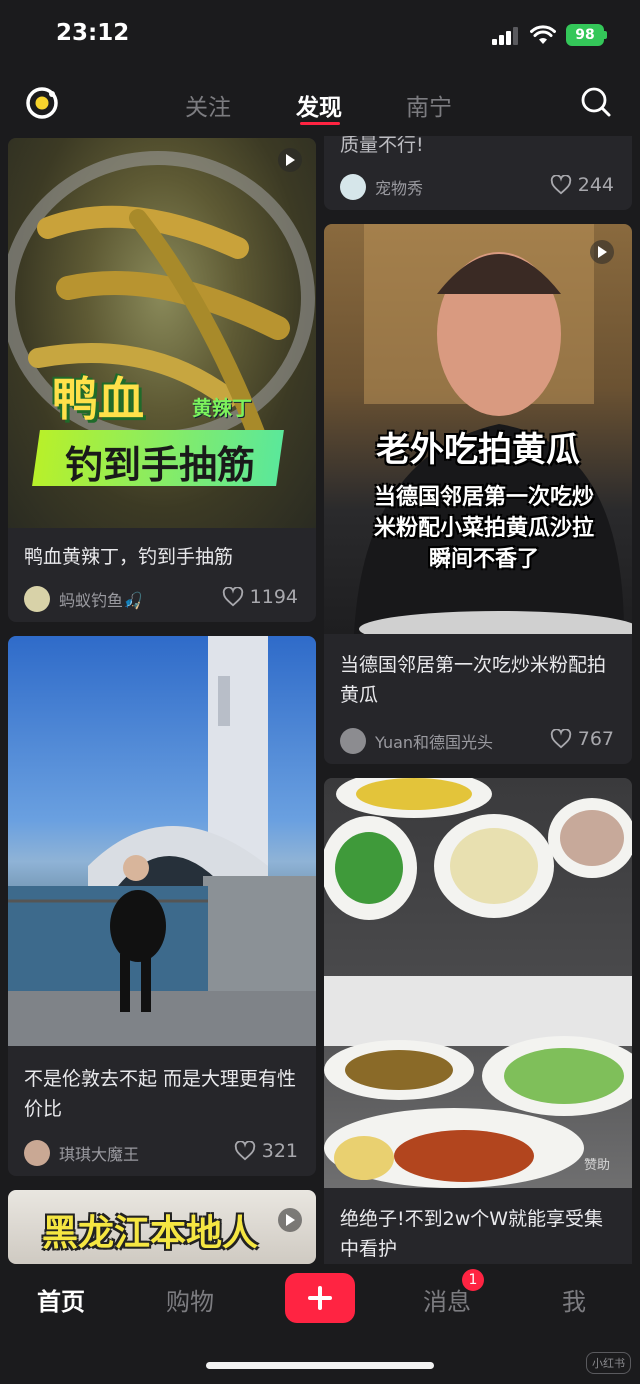  Describe the element at coordinates (473, 680) in the screenshot. I see `card-title: 当德国邻居第一次吃炒米粉配拍黄瓜` at that location.